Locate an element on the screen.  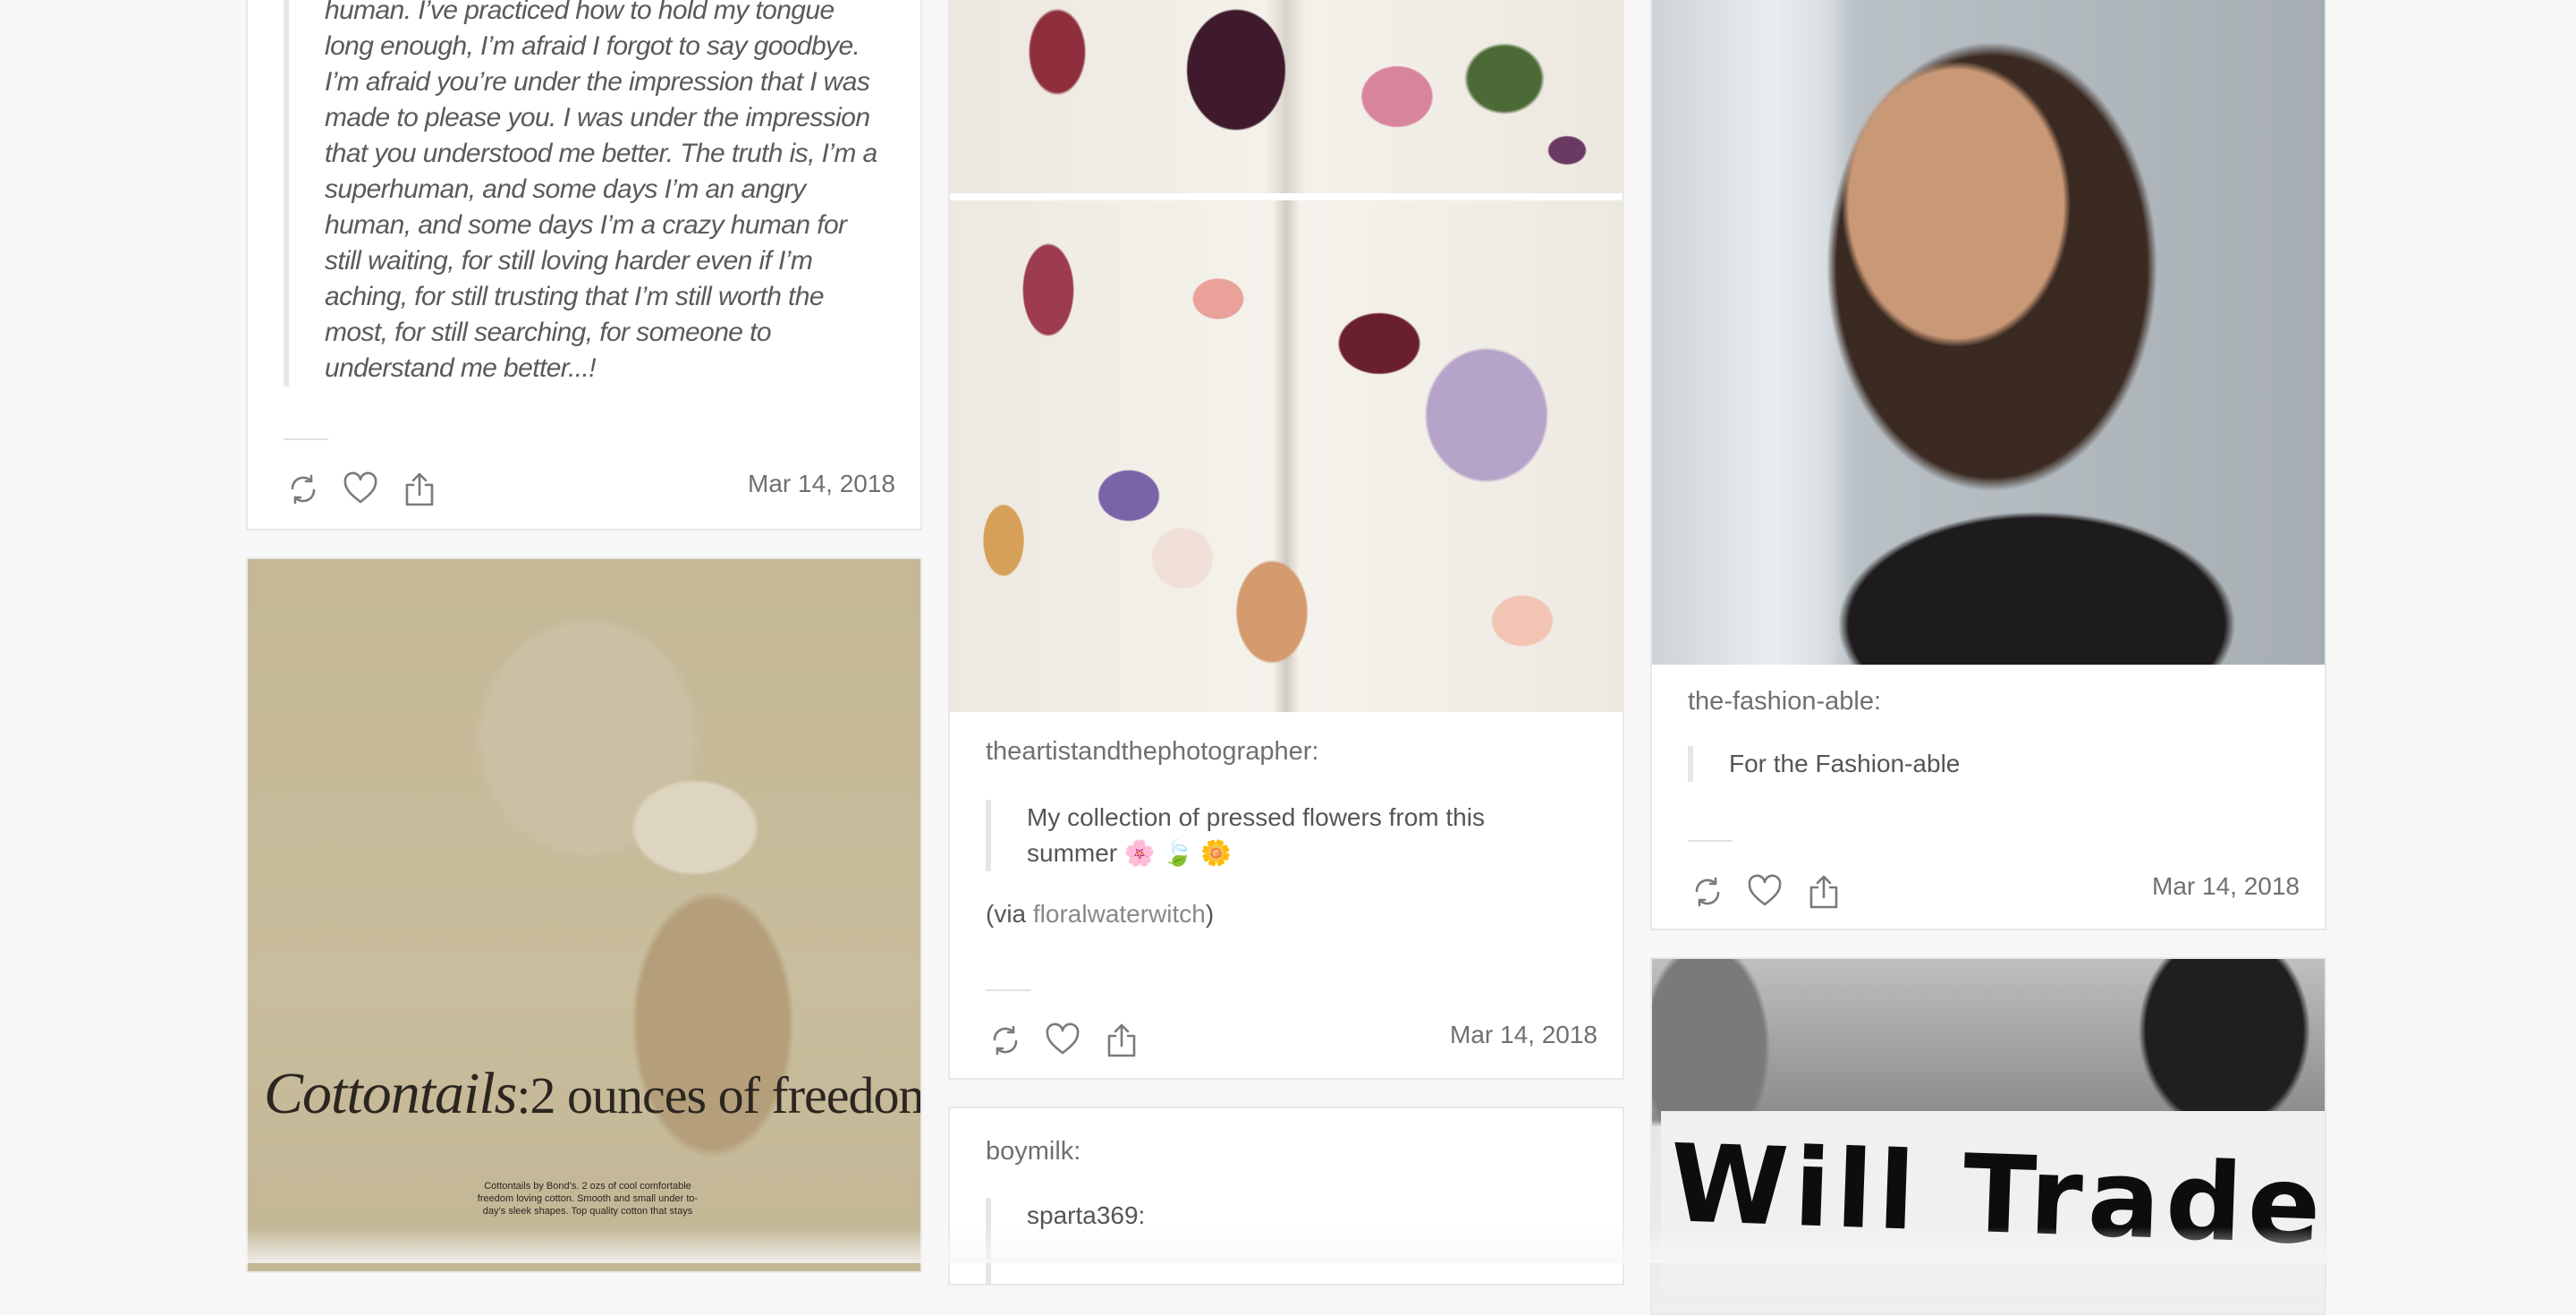
pressed-flowers-image is located at coordinates (1286, 456).